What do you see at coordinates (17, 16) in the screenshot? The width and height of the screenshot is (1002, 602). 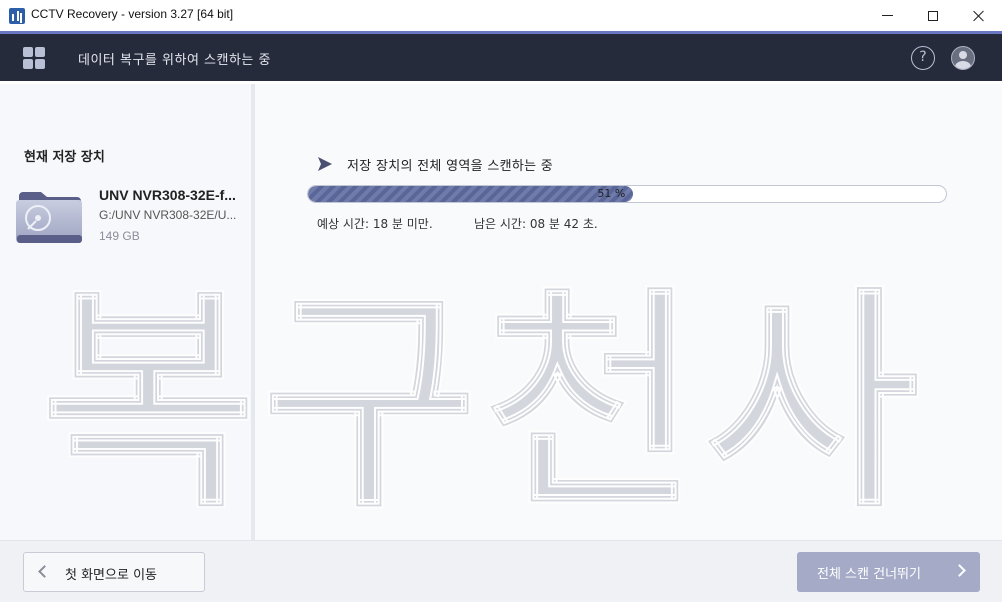 I see `app-logo-icon` at bounding box center [17, 16].